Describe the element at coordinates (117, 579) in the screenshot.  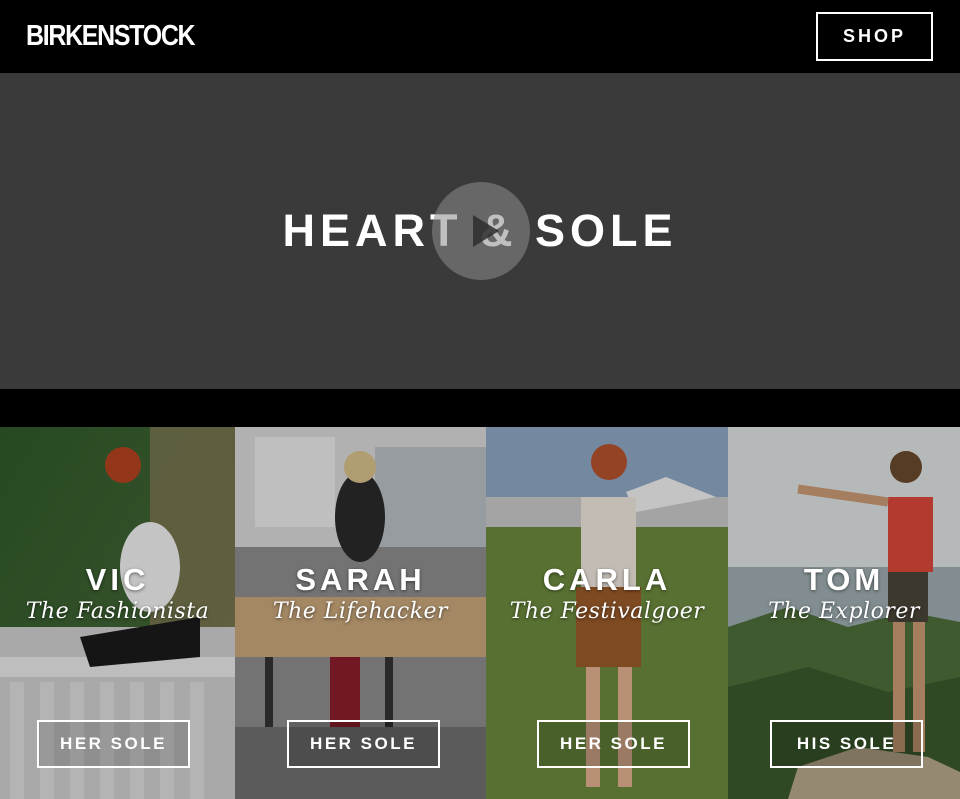
I see `card-name: VIC` at that location.